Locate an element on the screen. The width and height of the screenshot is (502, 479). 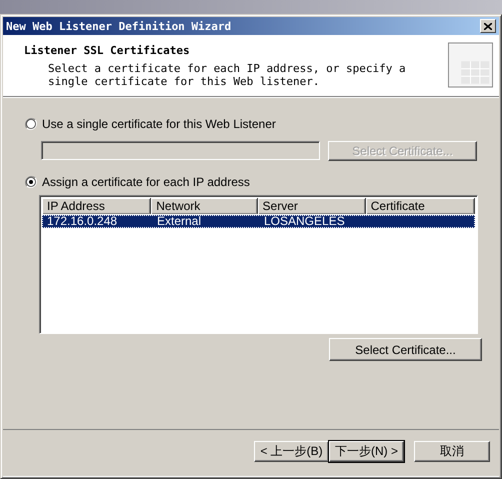
column-header: IP Address is located at coordinates (97, 206).